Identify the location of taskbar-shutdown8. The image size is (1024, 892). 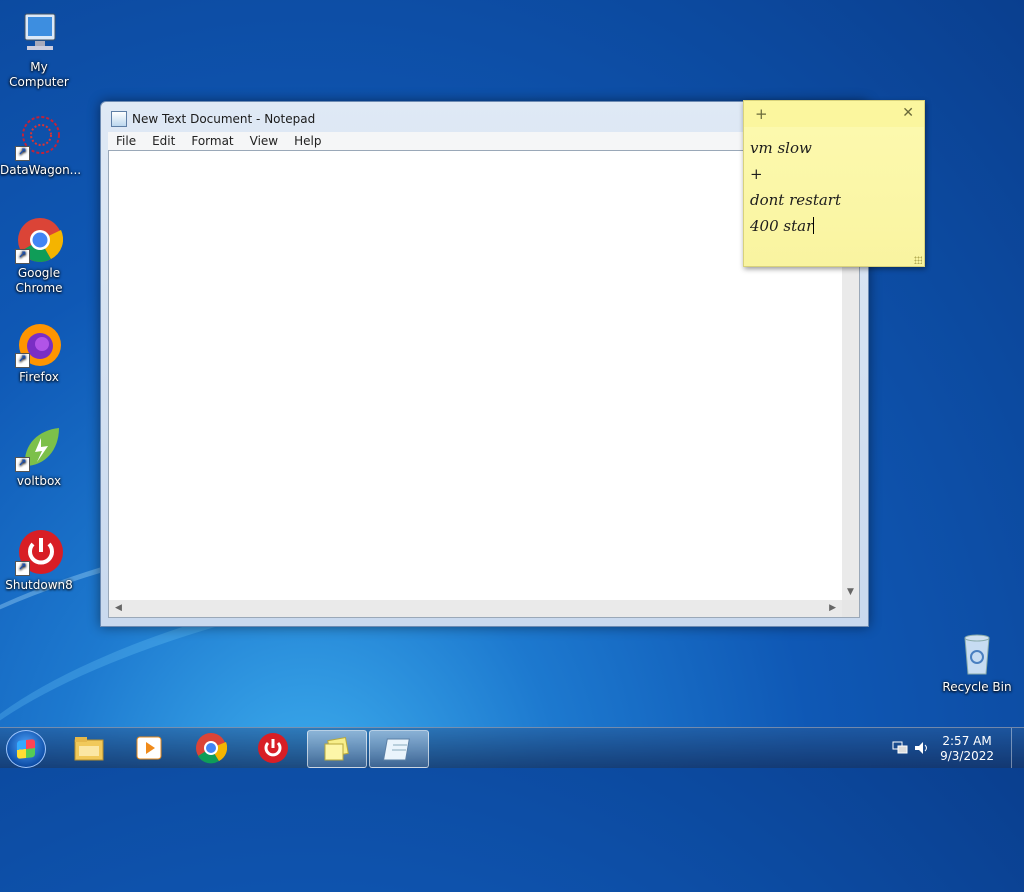
(273, 748).